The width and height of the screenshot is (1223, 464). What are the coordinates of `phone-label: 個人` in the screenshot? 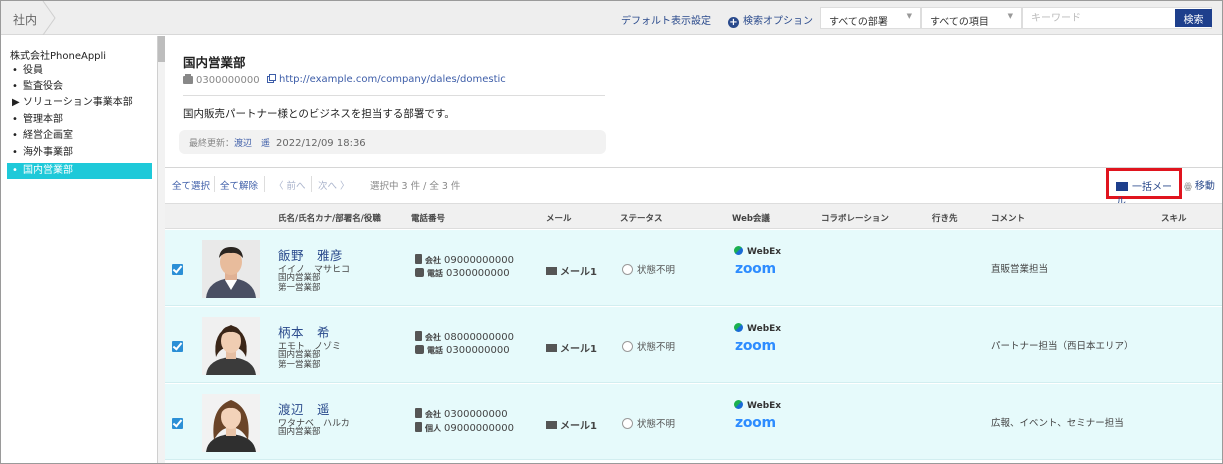 It's located at (433, 428).